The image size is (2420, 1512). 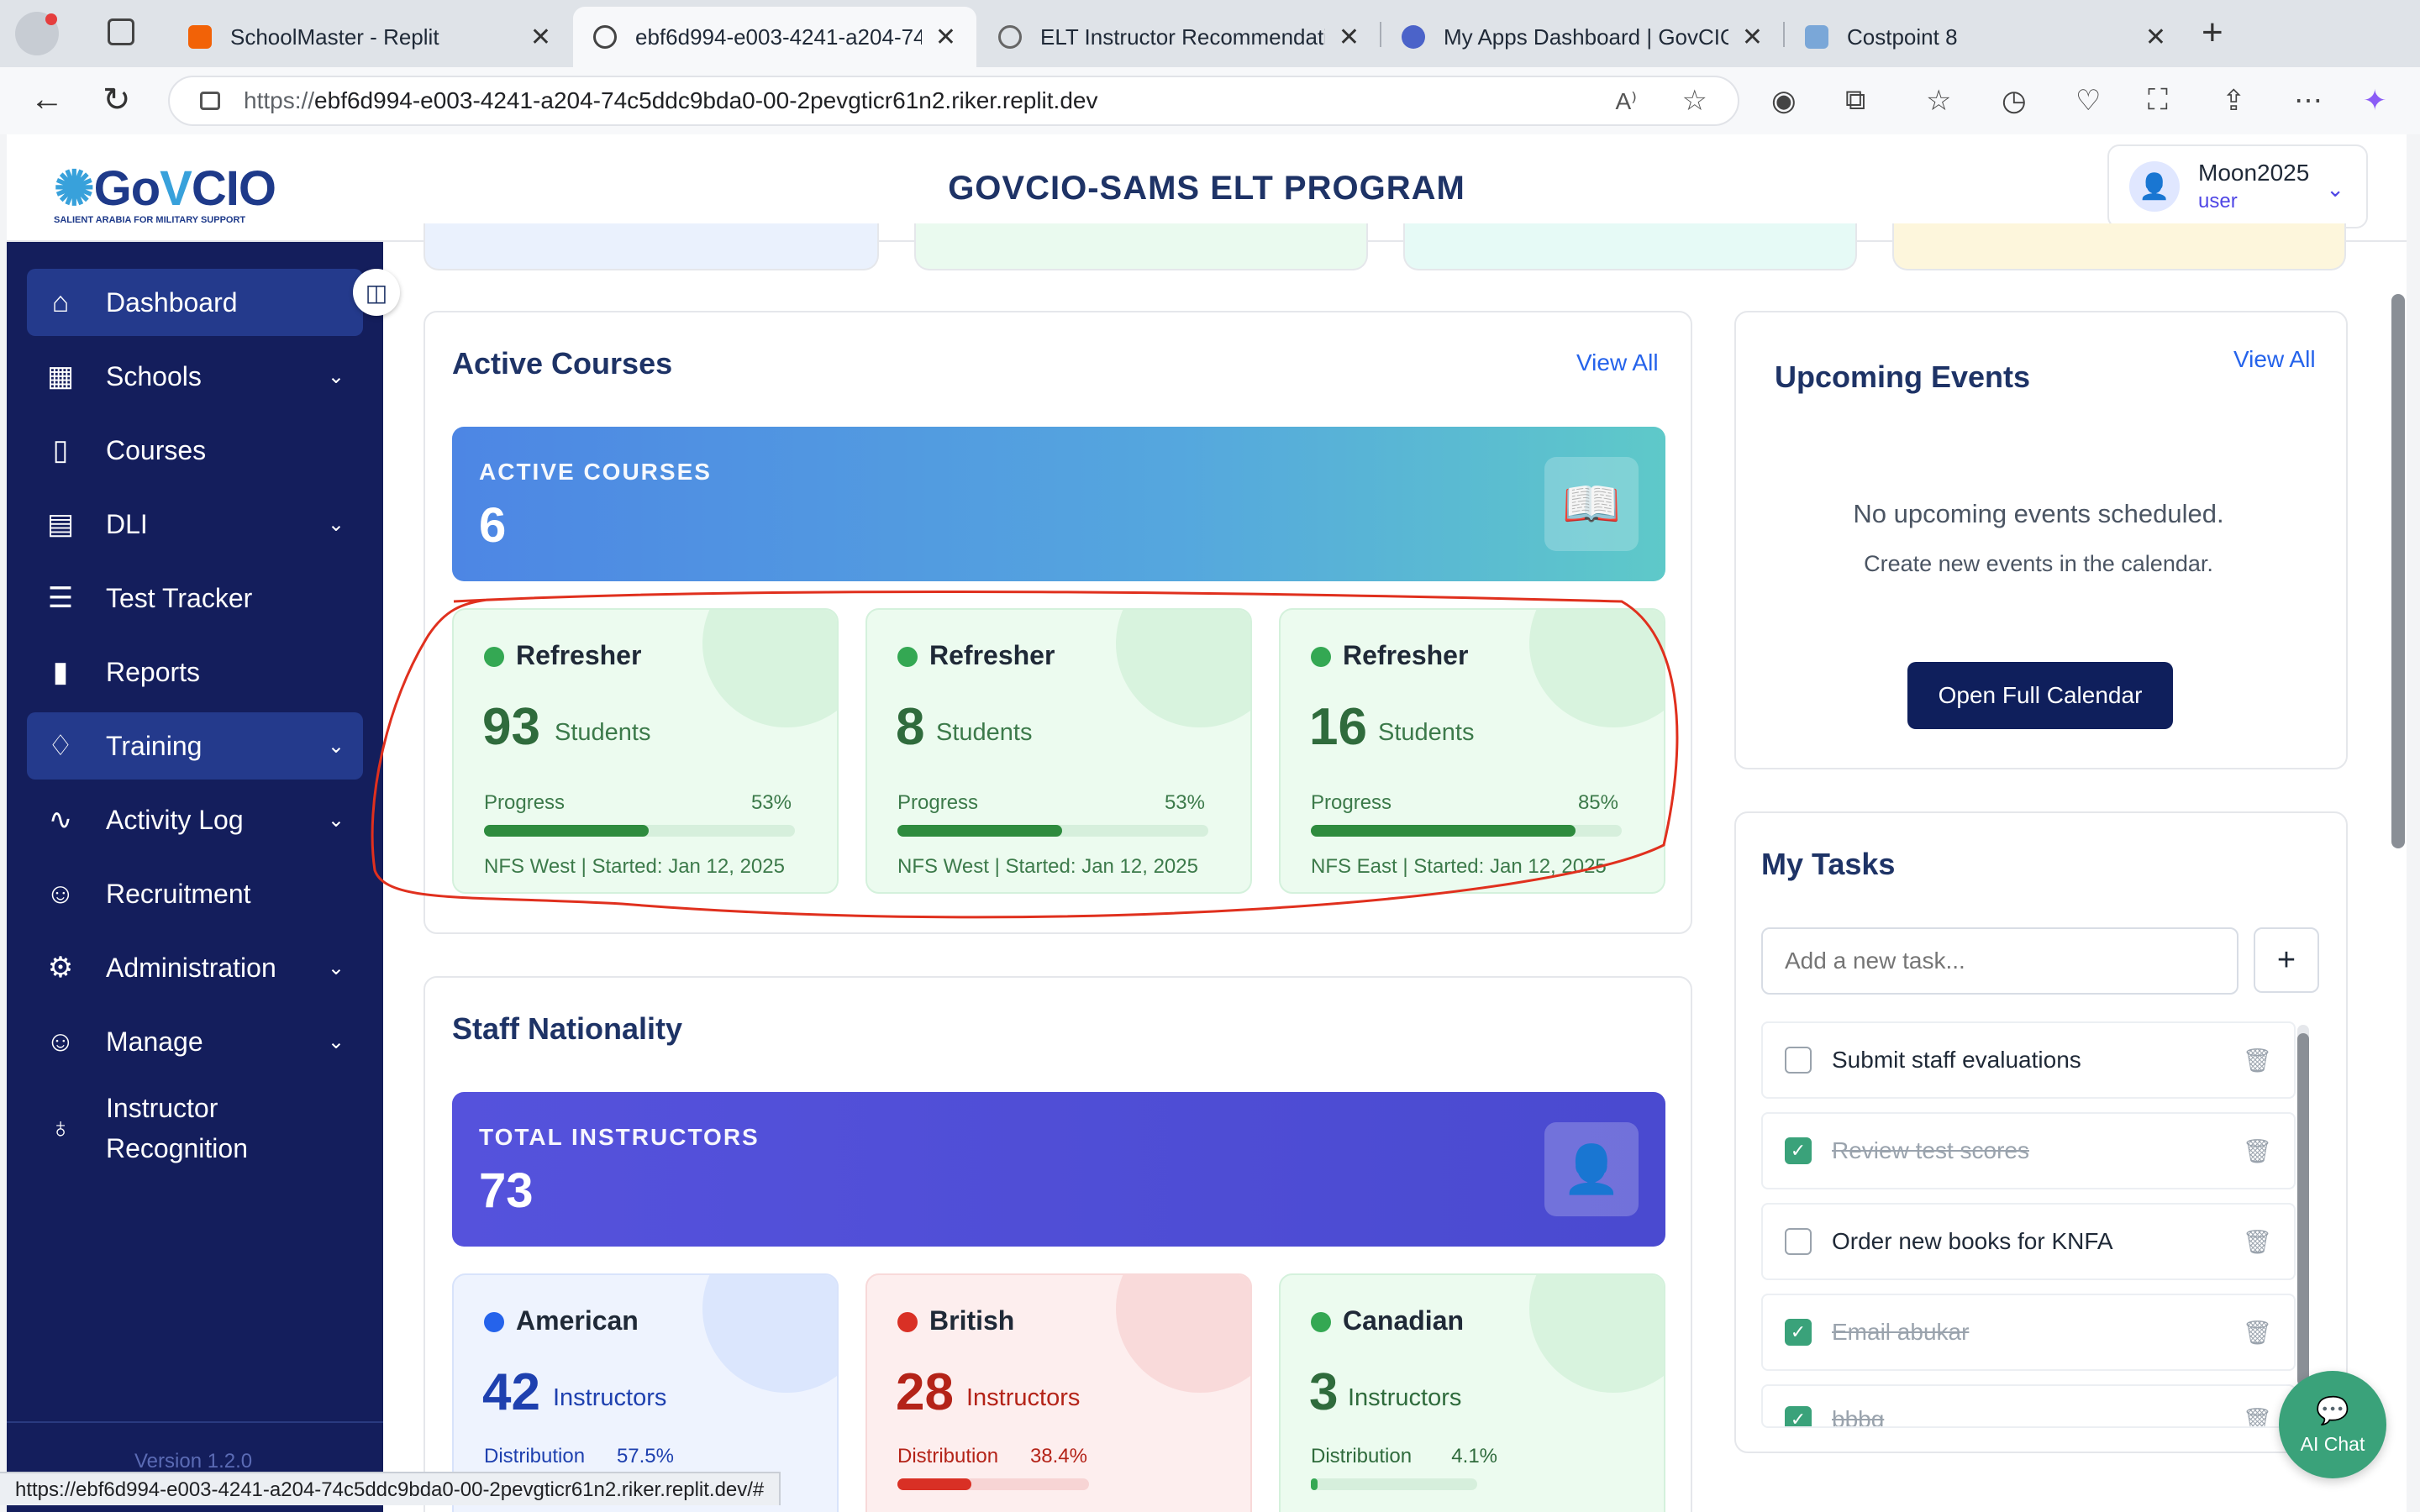 I want to click on costpoint-favicon-icon, so click(x=1816, y=37).